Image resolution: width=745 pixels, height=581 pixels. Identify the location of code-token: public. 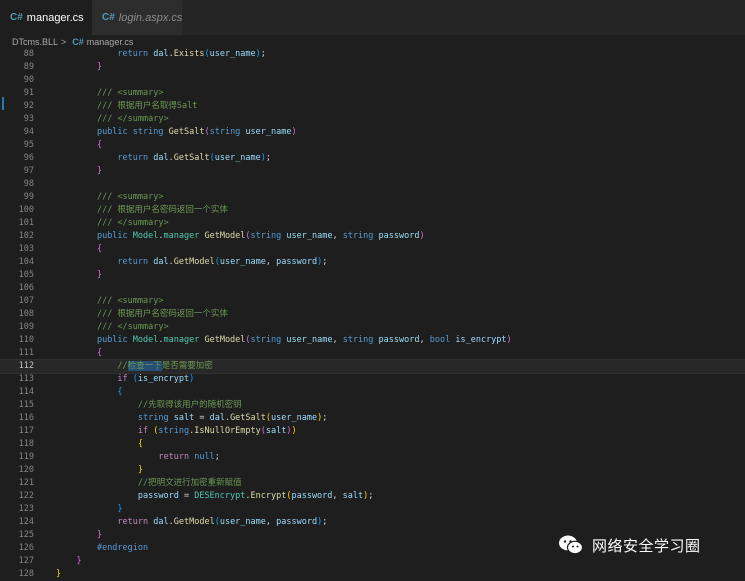
(112, 132).